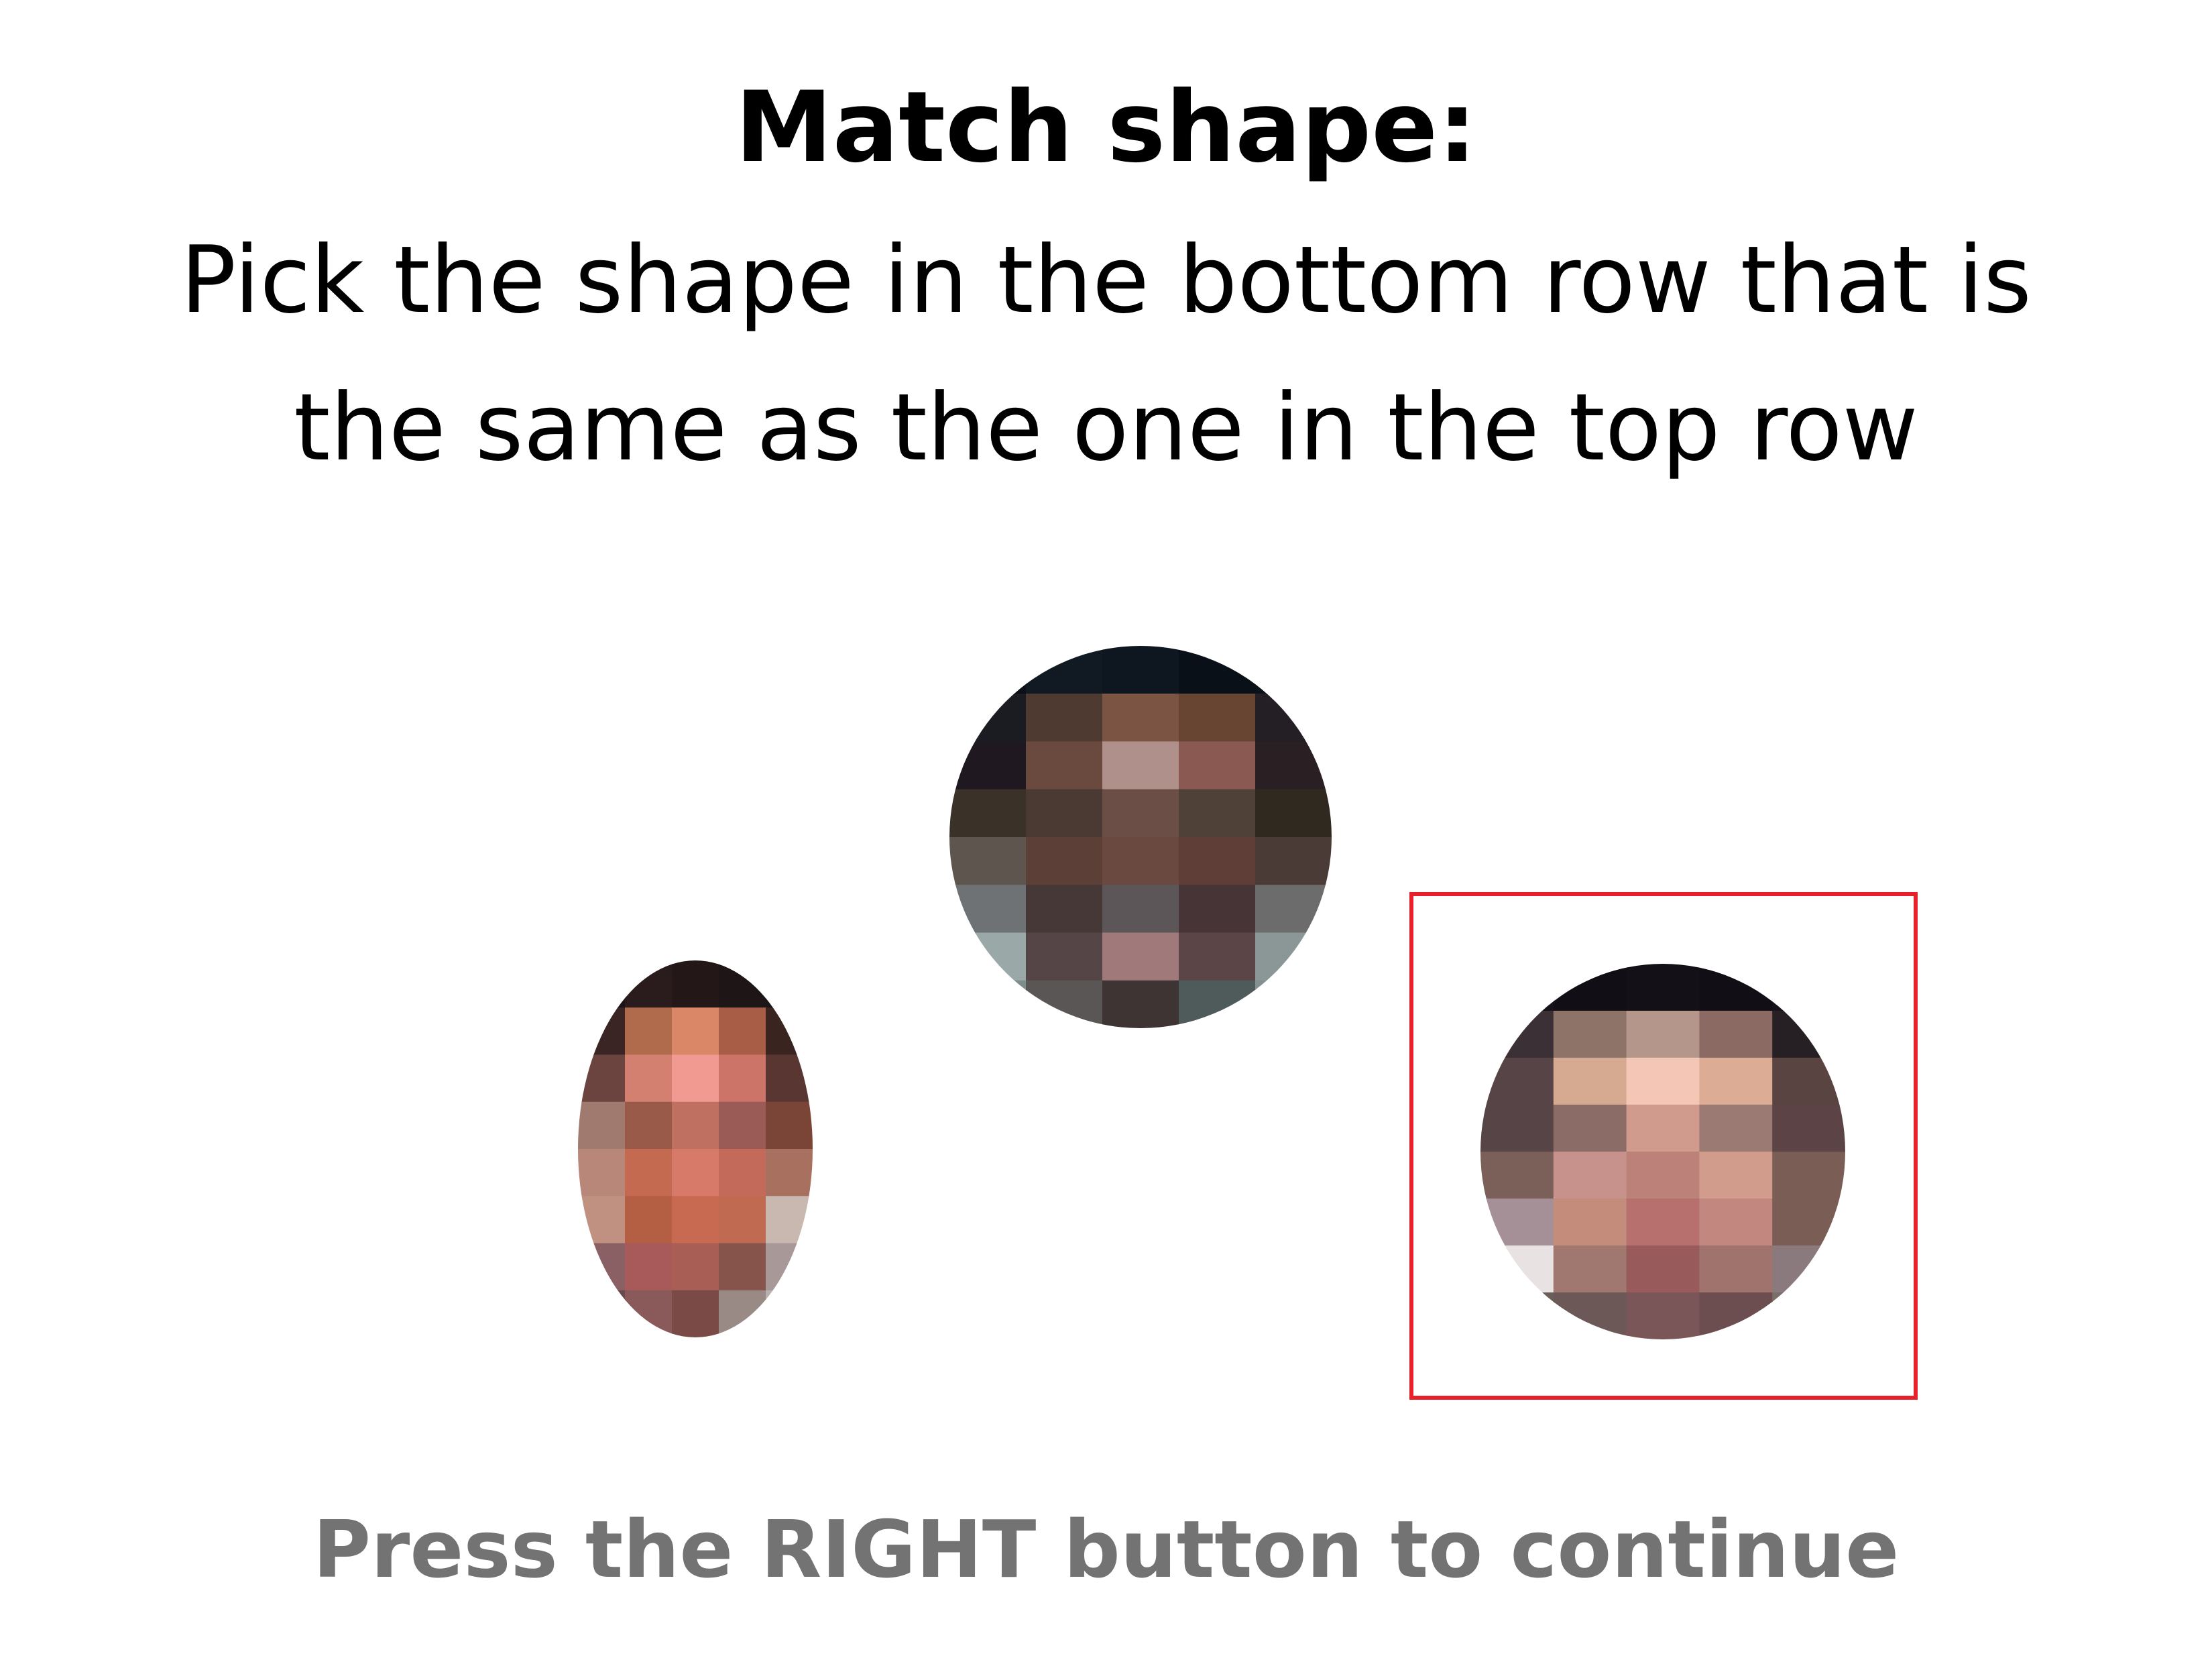 This screenshot has height=1664, width=2212. I want to click on option-left-face-mosaic, so click(695, 1148).